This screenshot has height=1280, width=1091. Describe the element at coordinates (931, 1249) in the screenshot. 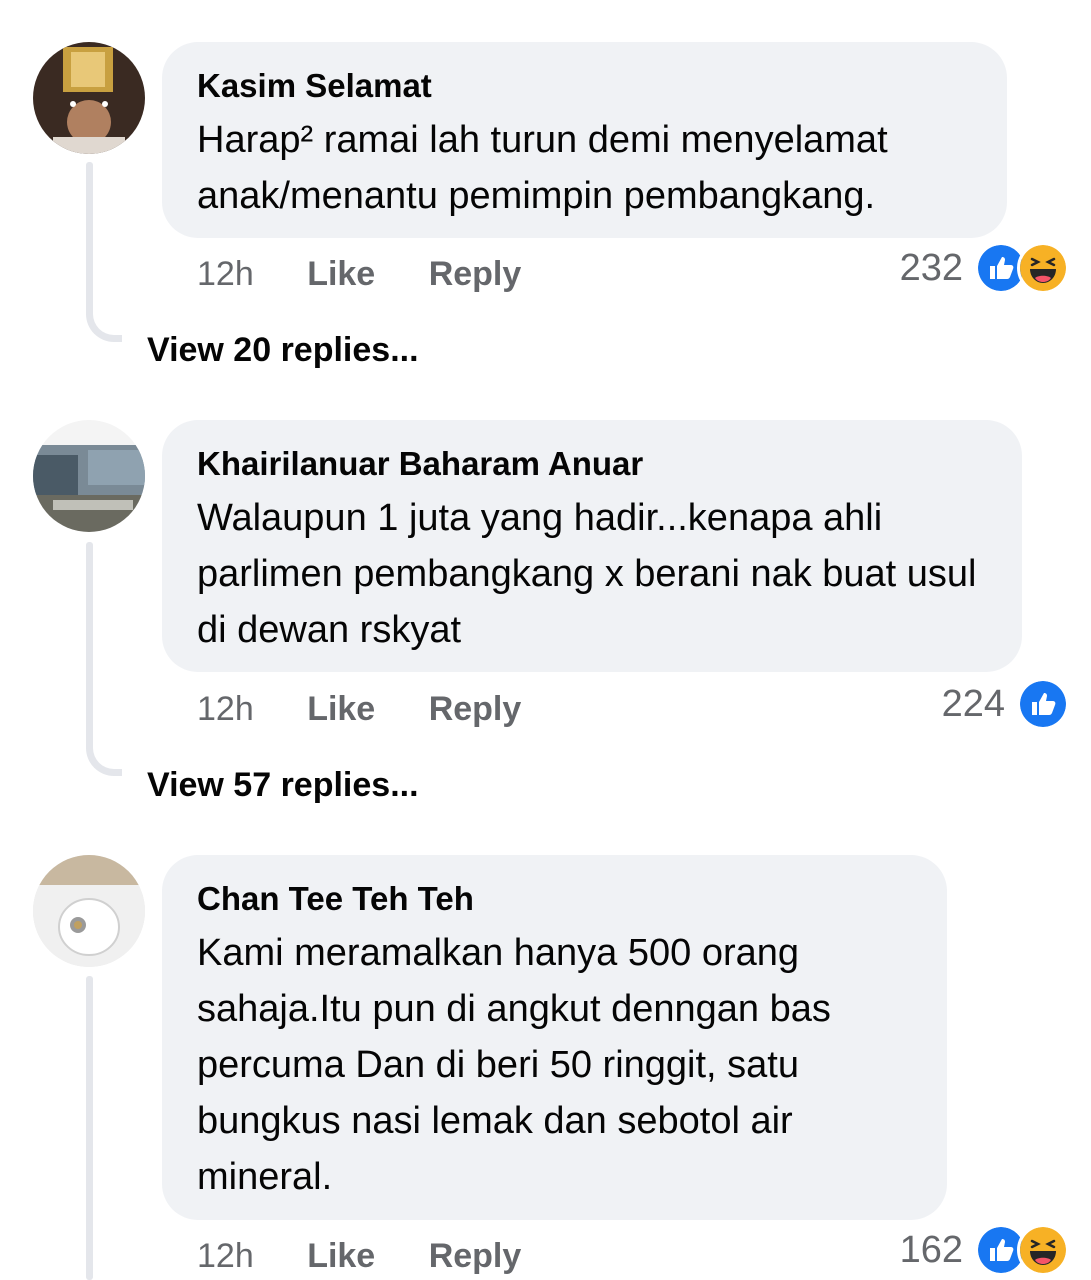

I see `reaction-count: 162` at that location.